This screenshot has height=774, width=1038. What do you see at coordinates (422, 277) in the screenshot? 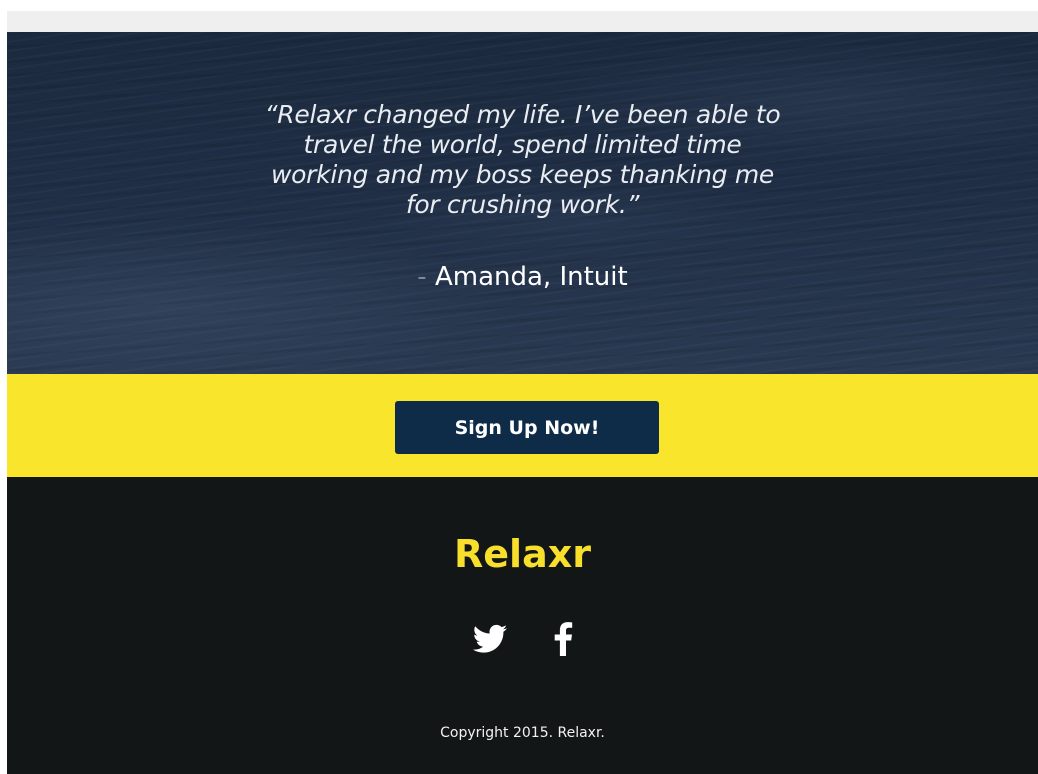
I see `attribution-dash: -` at bounding box center [422, 277].